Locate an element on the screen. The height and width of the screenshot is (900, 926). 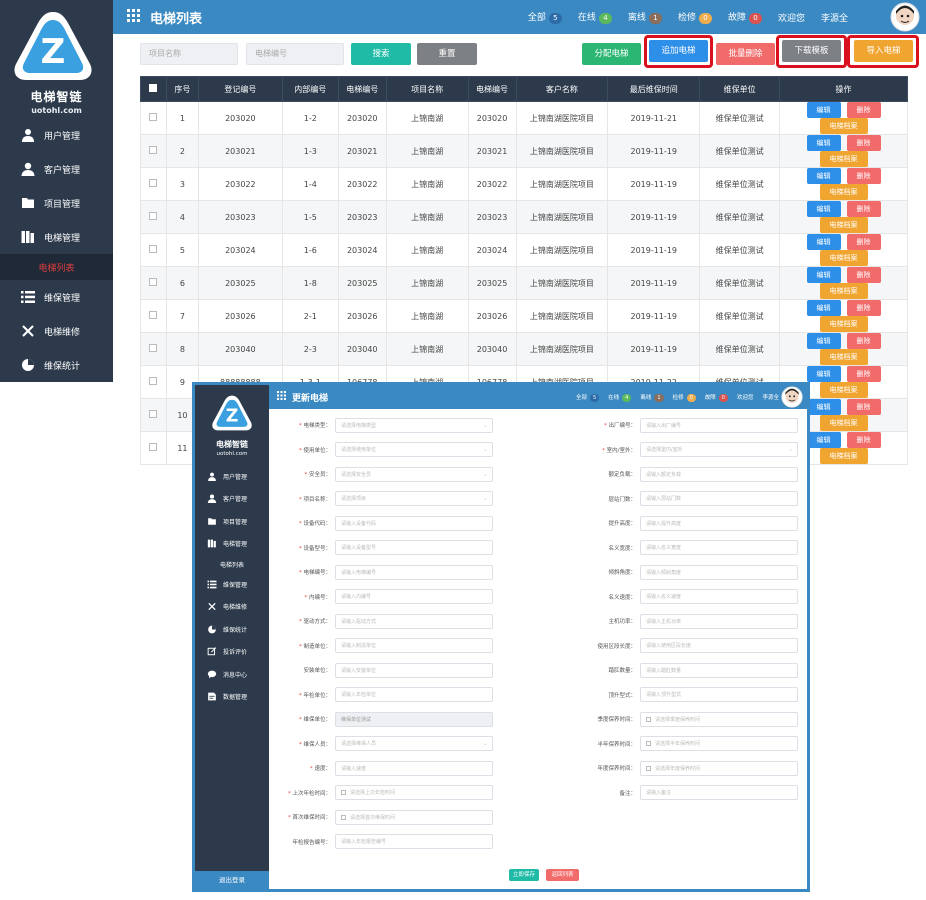
text-field: 请输入使用区段长度 is located at coordinates (719, 645).